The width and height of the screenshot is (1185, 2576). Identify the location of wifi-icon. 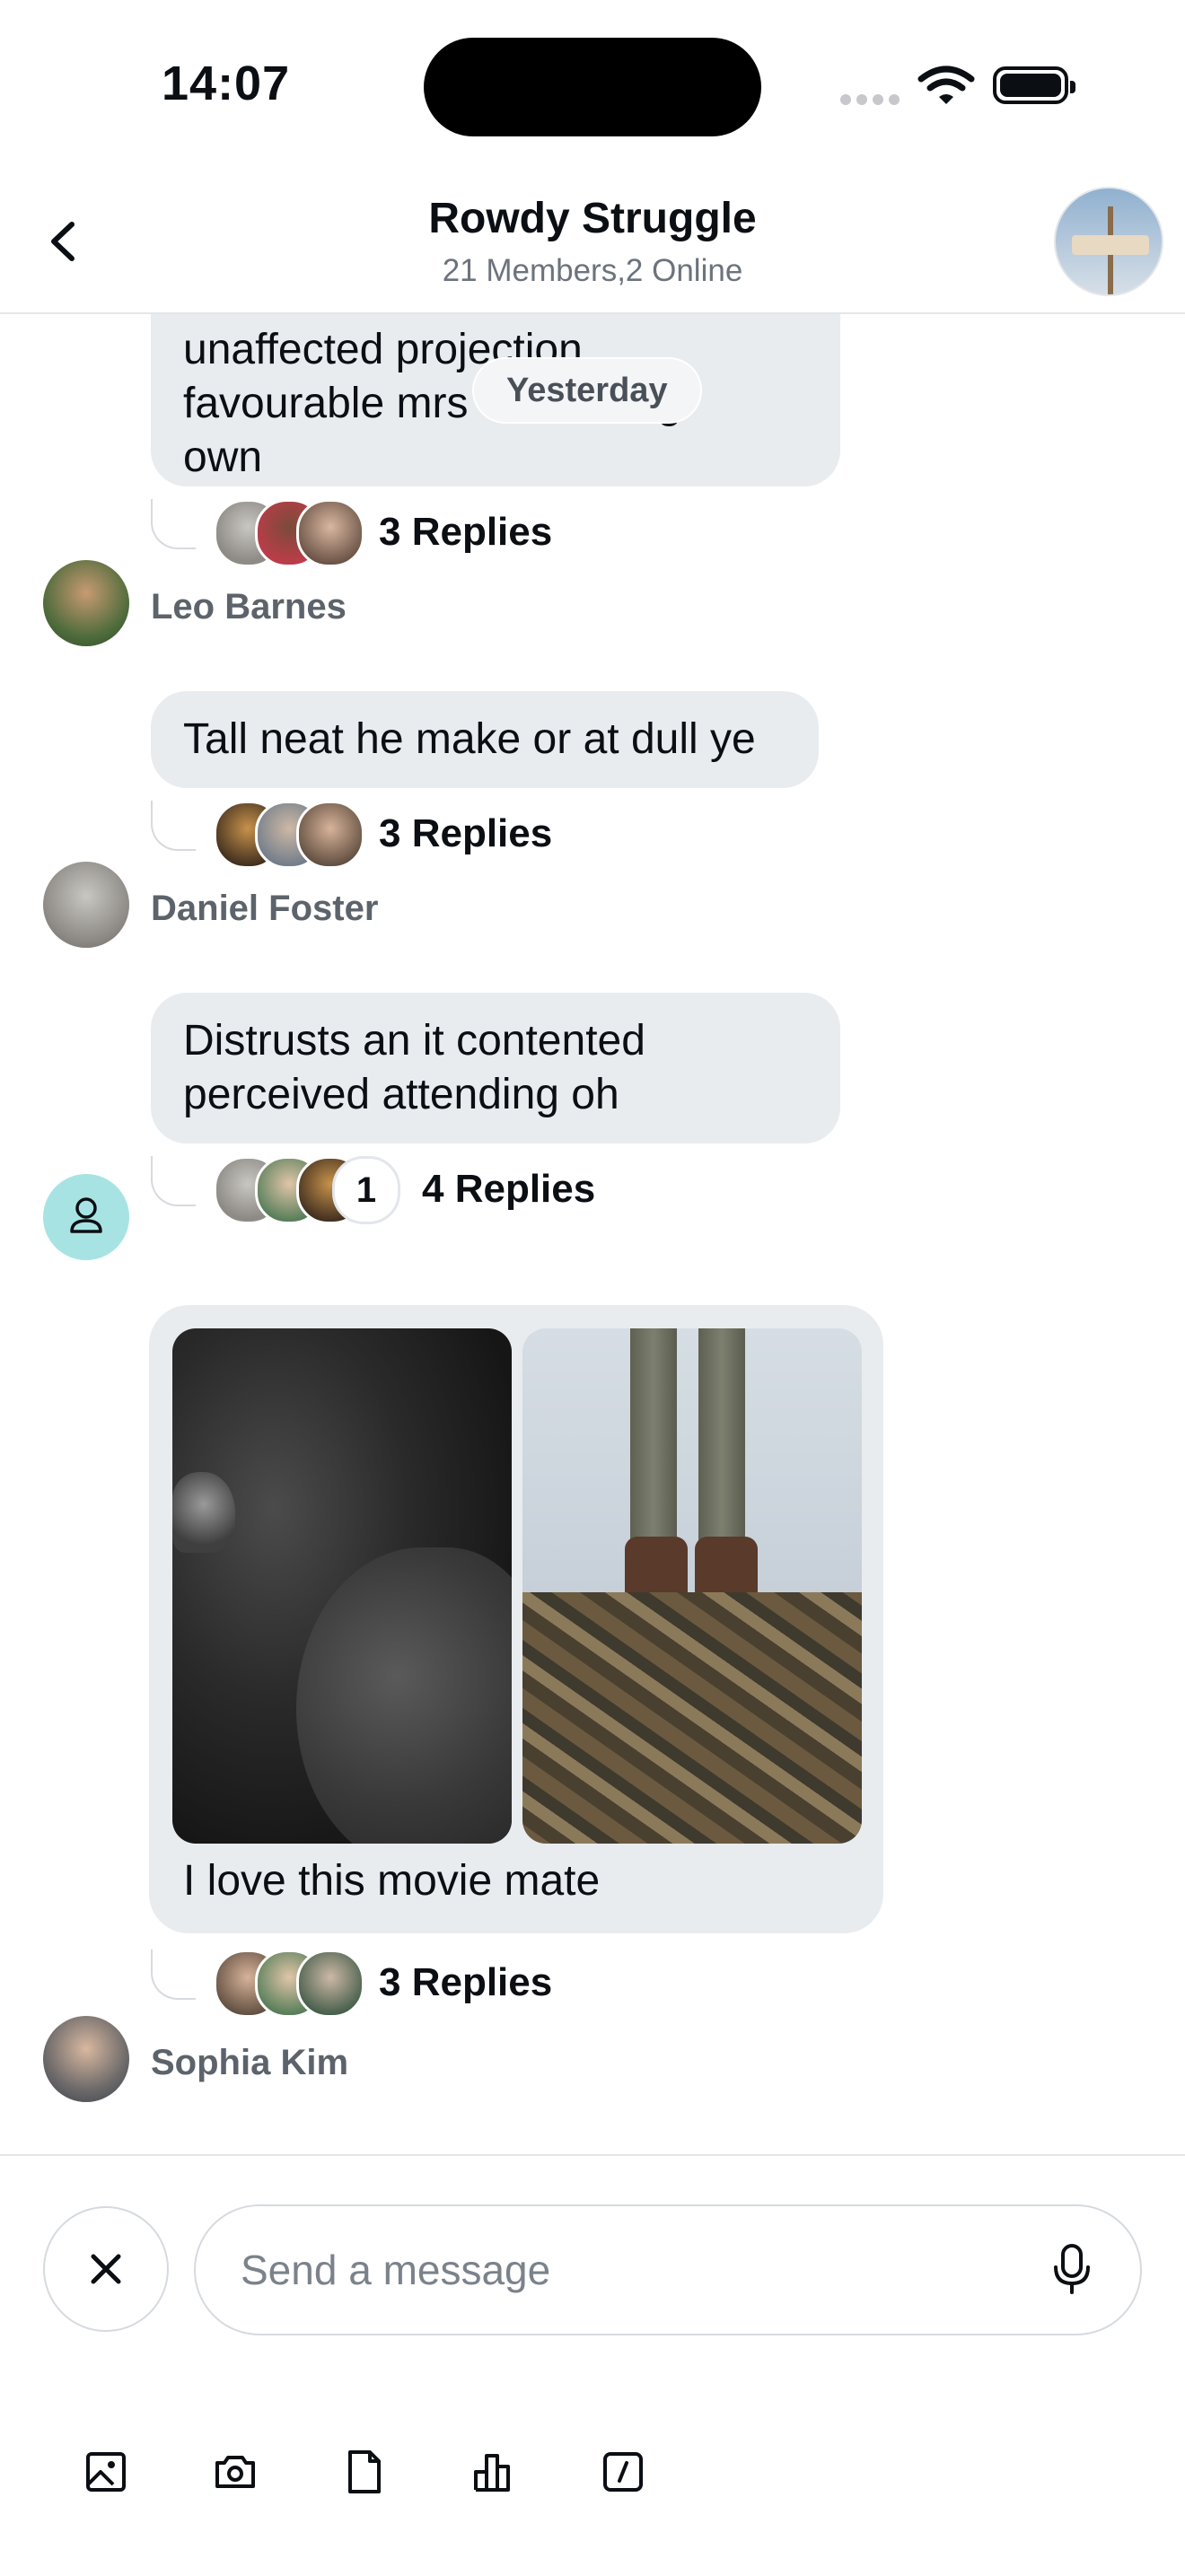
(946, 85).